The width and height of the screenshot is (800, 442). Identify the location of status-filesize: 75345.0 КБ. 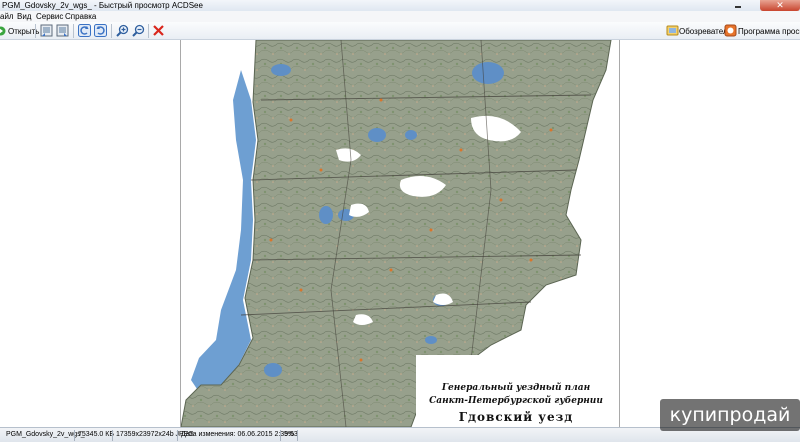
(96, 434).